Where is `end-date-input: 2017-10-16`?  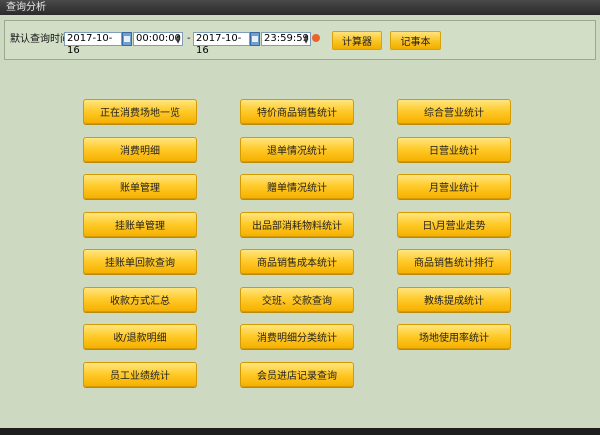
end-date-input: 2017-10-16 is located at coordinates (221, 44).